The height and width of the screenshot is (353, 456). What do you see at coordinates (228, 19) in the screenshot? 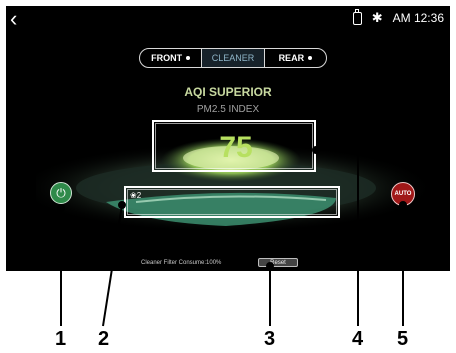
I see `status-bar: ‹ ✱ AM 12:36` at bounding box center [228, 19].